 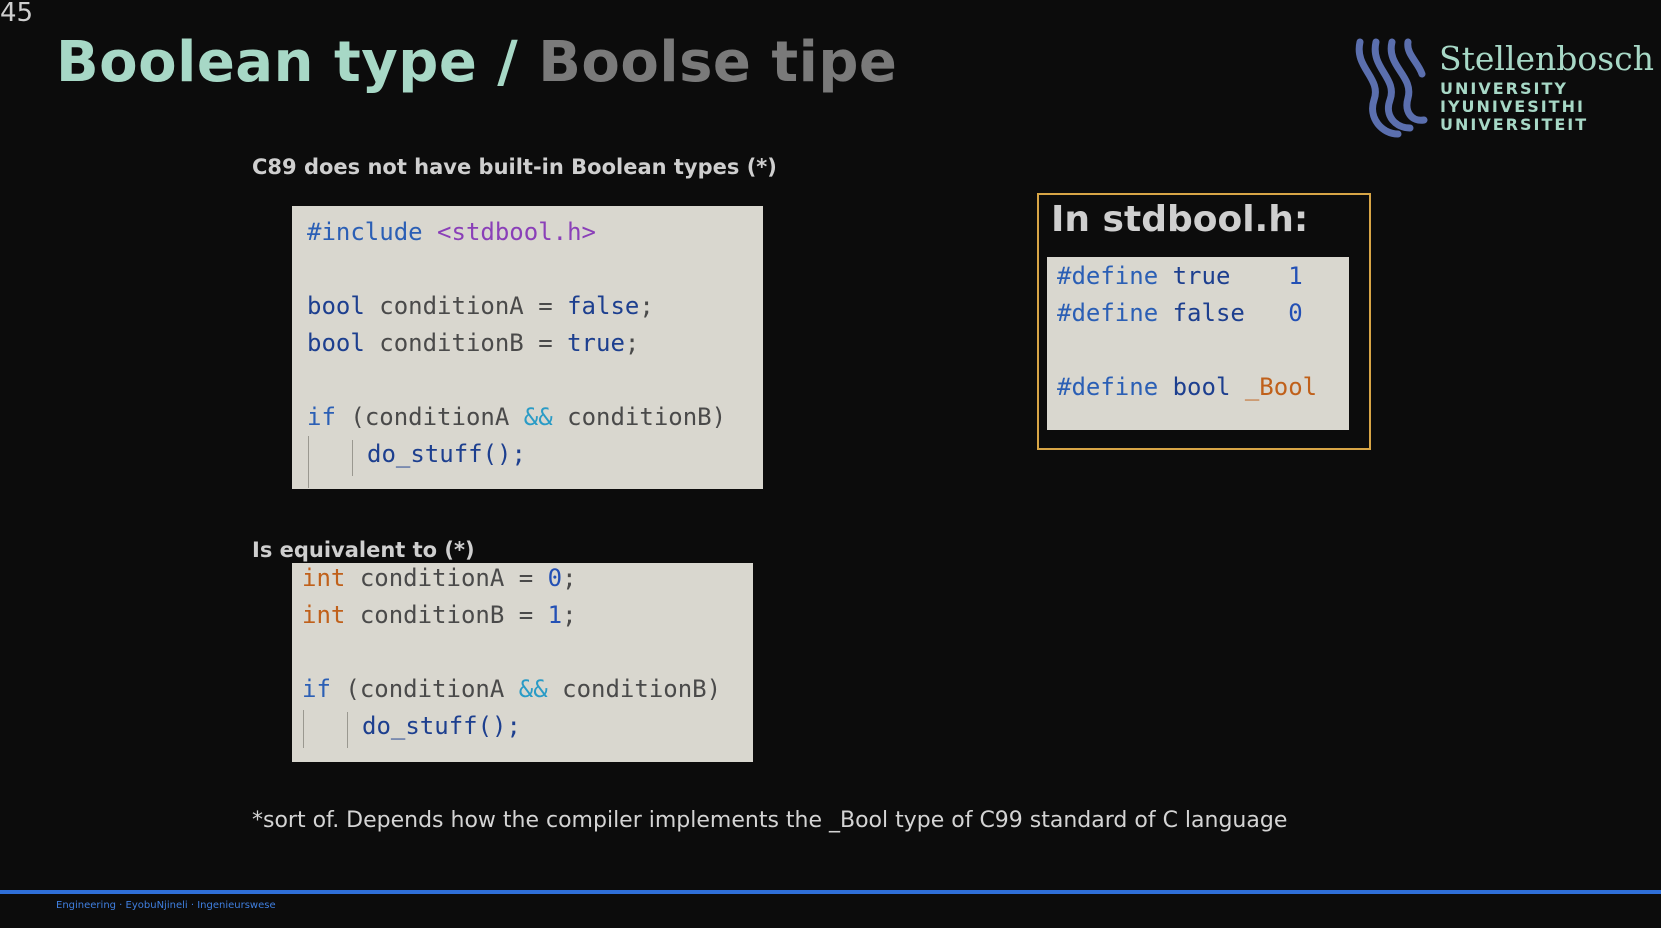 I want to click on slide-number: 45, so click(x=17, y=14).